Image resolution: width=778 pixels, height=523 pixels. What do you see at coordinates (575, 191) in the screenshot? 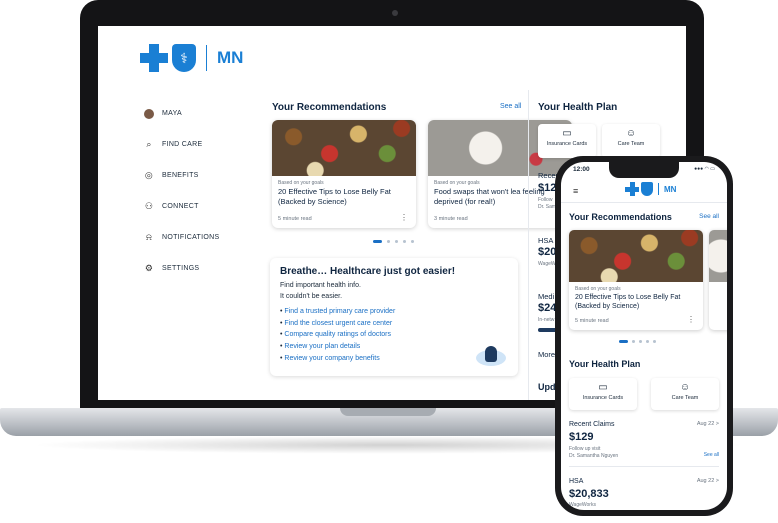
I see `menu-icon: ≡` at bounding box center [575, 191].